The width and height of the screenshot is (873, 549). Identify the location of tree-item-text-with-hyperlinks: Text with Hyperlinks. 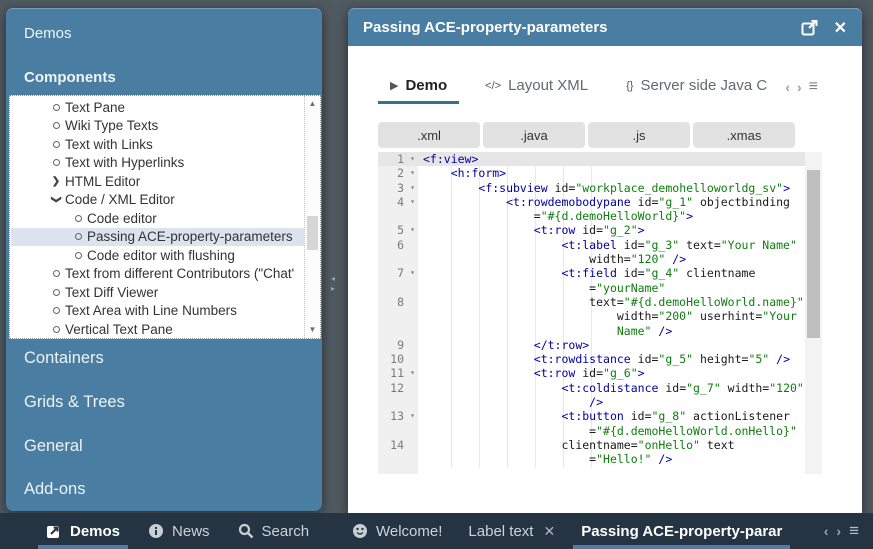
(157, 163).